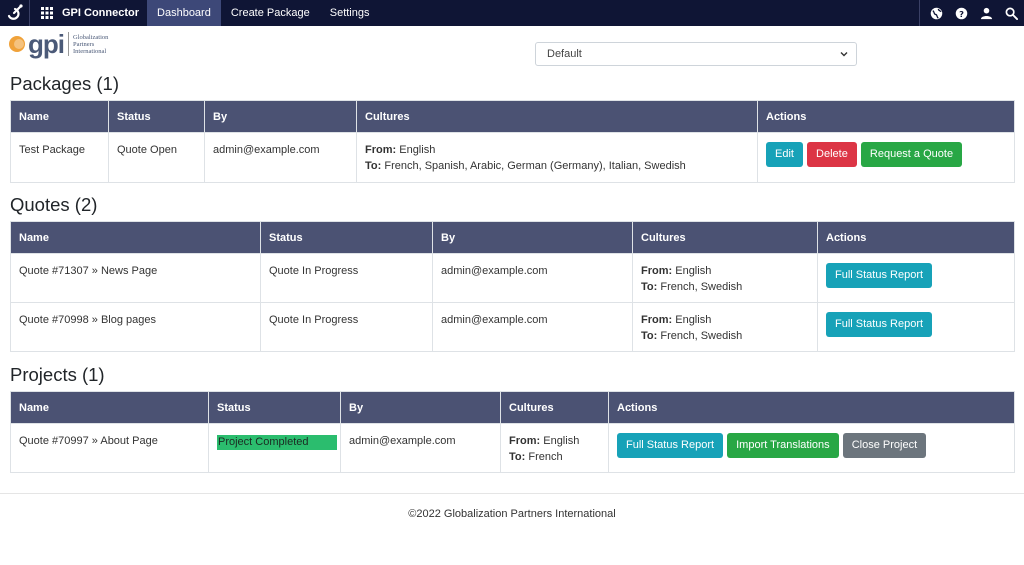 The image size is (1024, 565). I want to click on packages-heading: Packages (1), so click(64, 83).